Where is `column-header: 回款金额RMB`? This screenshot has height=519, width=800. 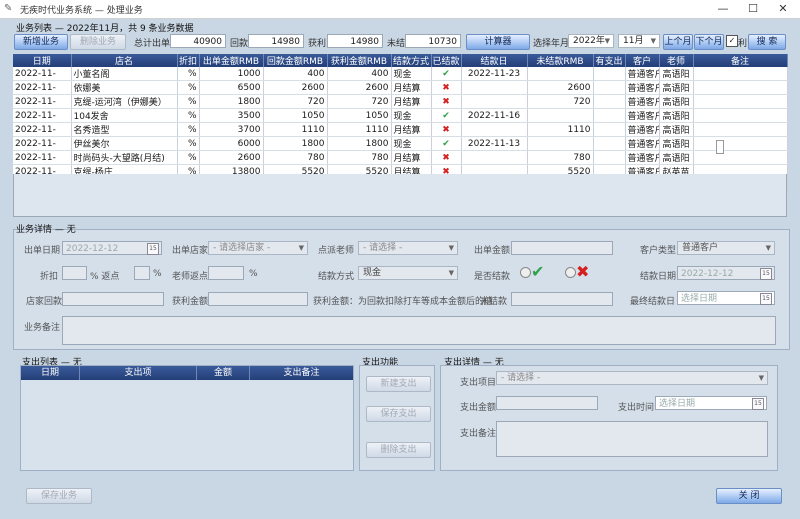
column-header: 回款金额RMB is located at coordinates (295, 60).